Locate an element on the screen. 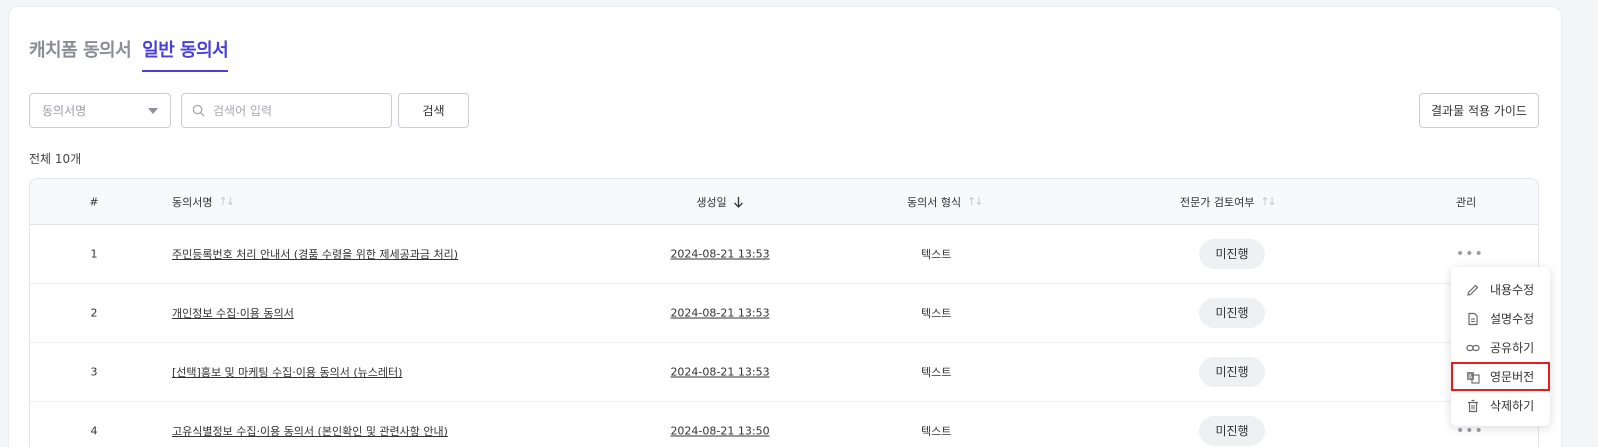 The height and width of the screenshot is (447, 1598). table-header: # 동의서명 ↑↓ 생성일 동의서 형식 ↑↓ 전문가 검토여부 ↑↓ 관리 is located at coordinates (784, 202).